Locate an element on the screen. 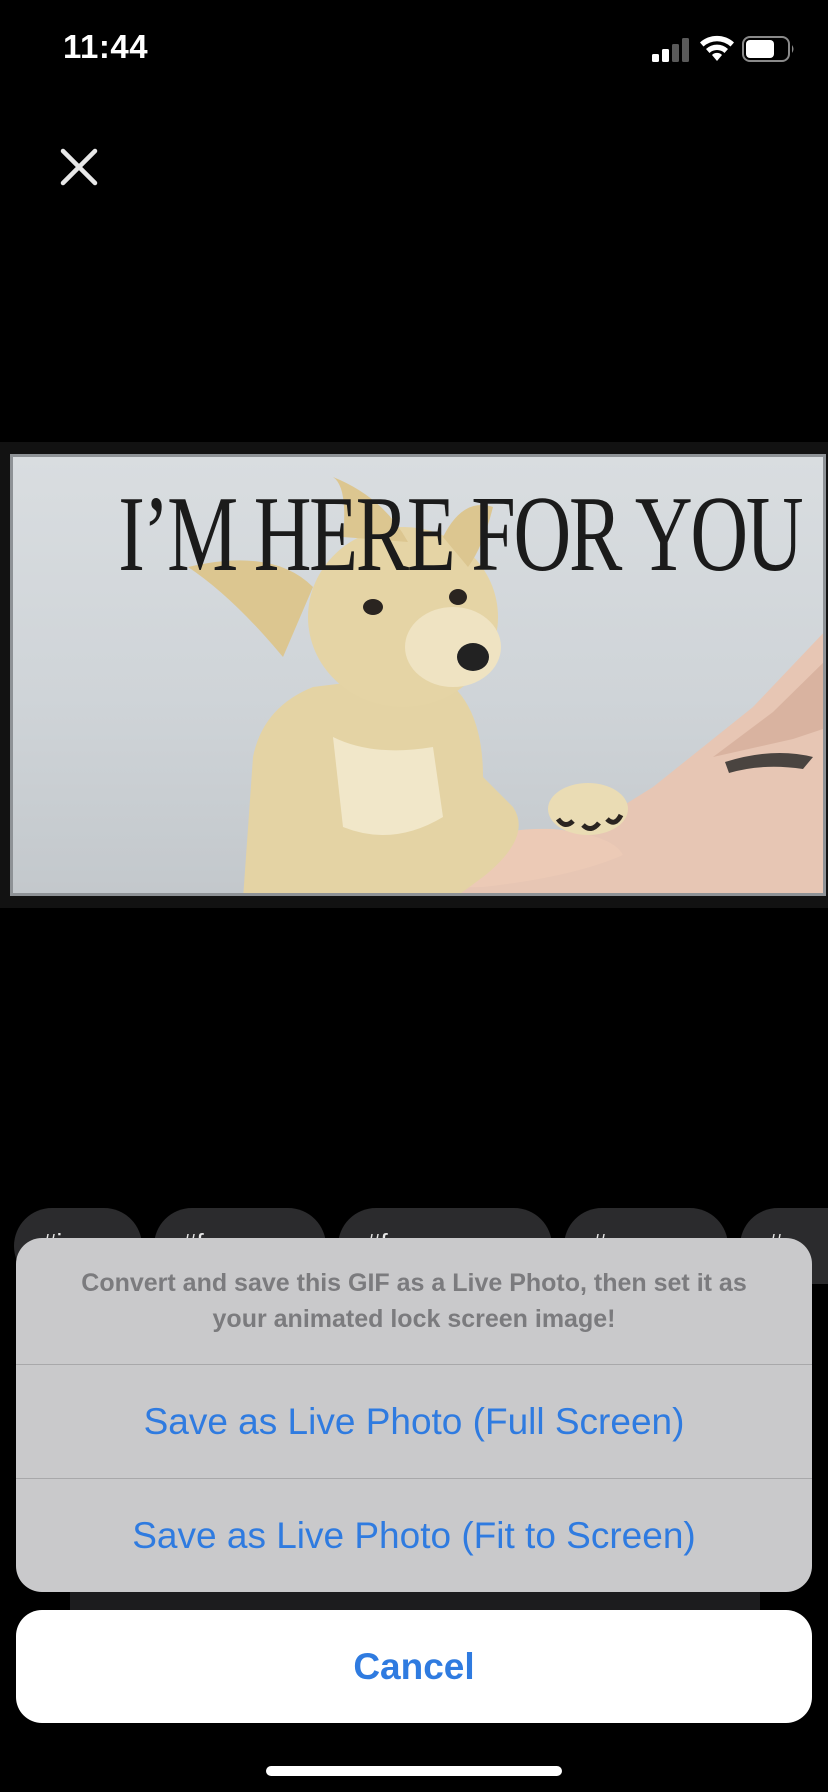 This screenshot has height=1792, width=828. signal-icon is located at coordinates (670, 50).